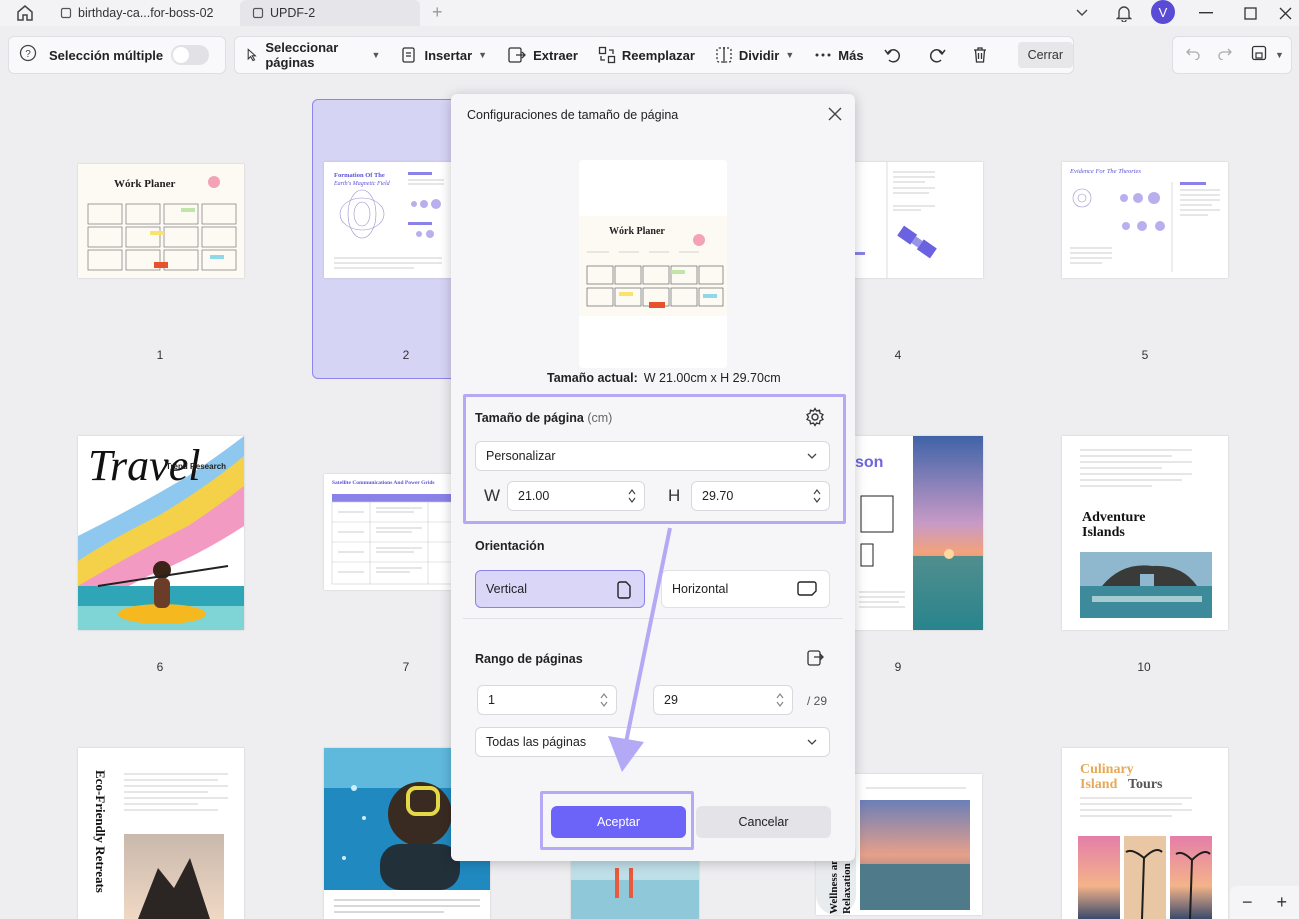 This screenshot has height=919, width=1299. I want to click on extract-button: Extraer, so click(542, 55).